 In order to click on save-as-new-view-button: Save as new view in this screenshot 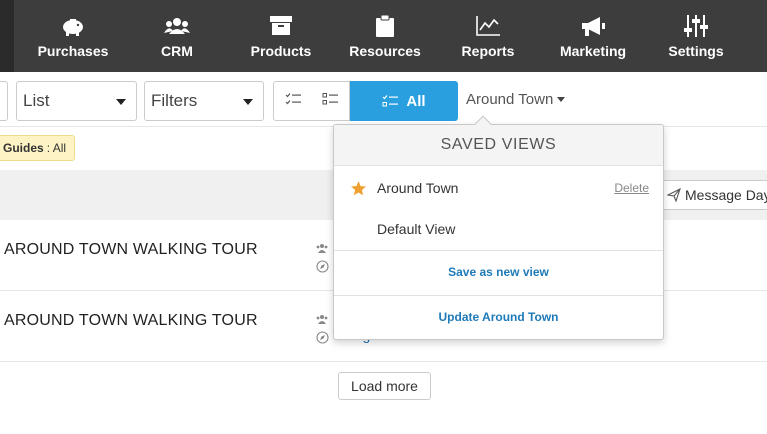, I will do `click(498, 272)`.